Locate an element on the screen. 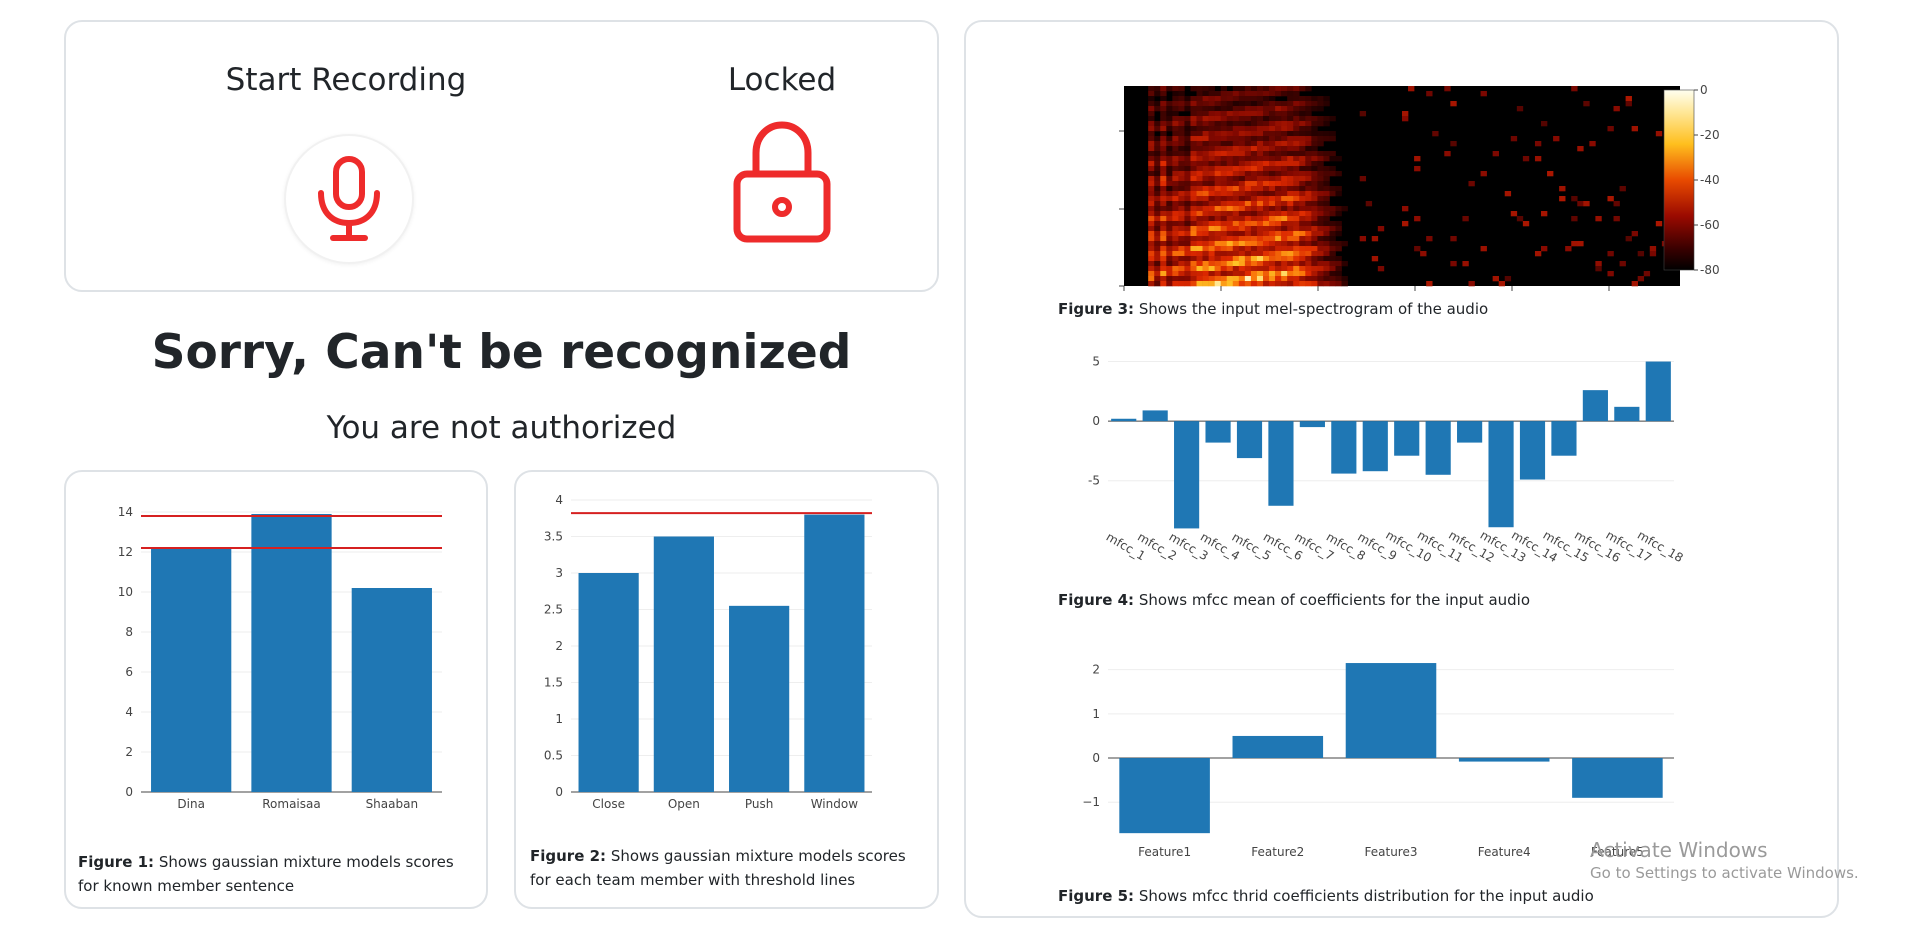 Image resolution: width=1905 pixels, height=929 pixels. x-tick-label: Close is located at coordinates (608, 804).